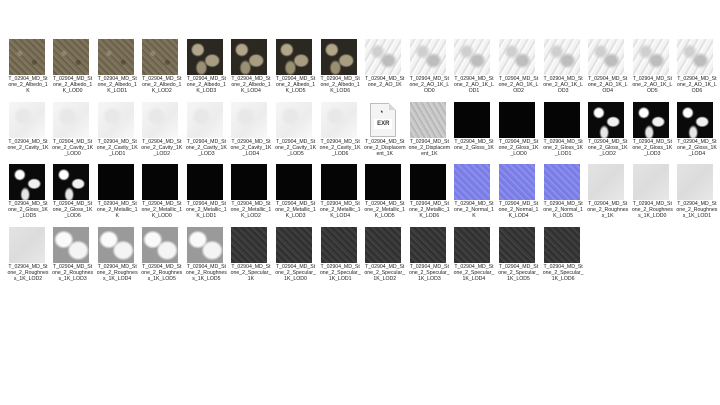 This screenshot has height=405, width=720. Describe the element at coordinates (430, 70) in the screenshot. I see `file-item: T_02904_MD_Stone_2_AO_1K_LOD0` at that location.